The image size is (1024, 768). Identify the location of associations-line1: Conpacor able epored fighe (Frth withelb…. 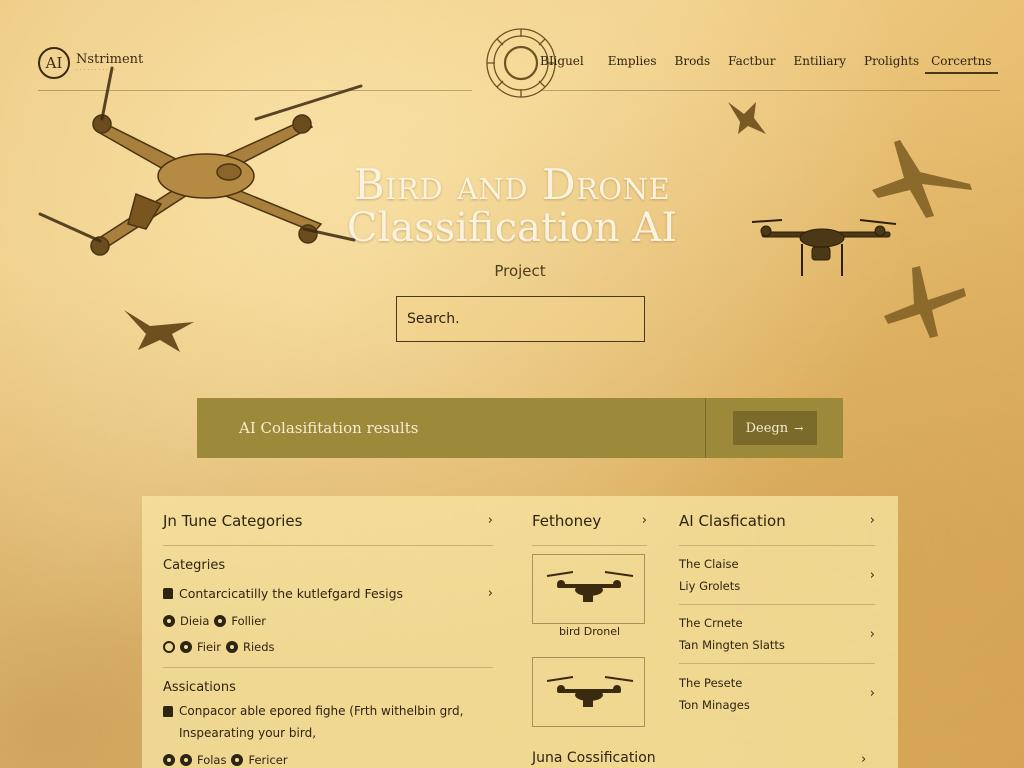
(321, 711).